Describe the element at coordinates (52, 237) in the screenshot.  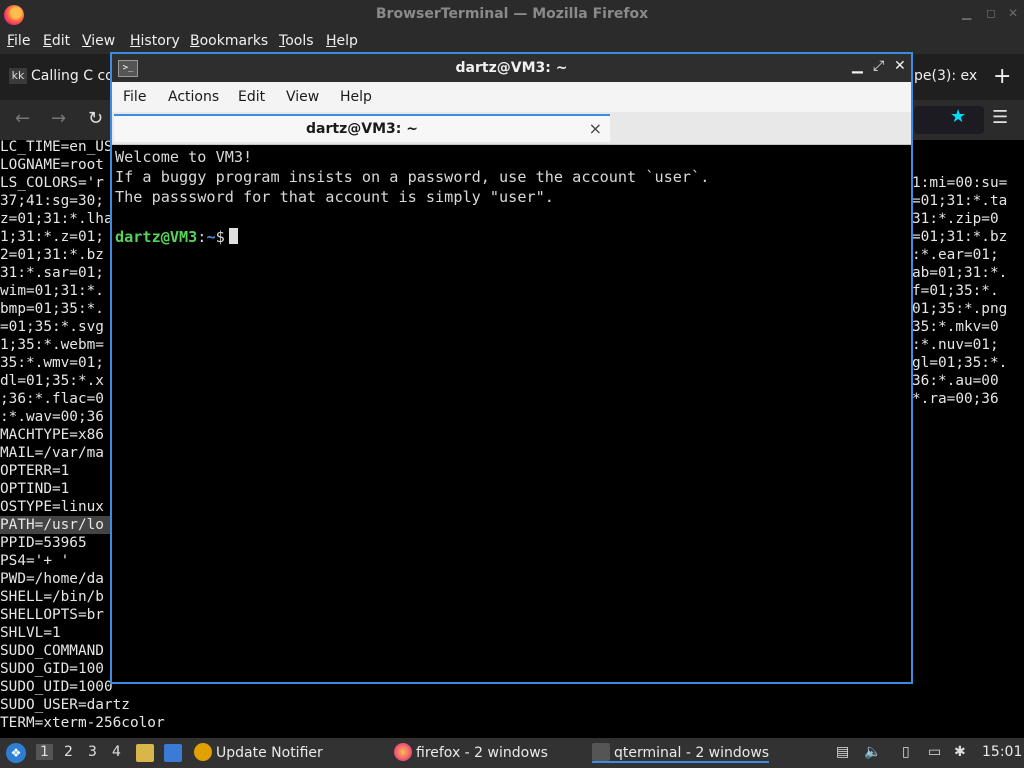
I see `env-line: 1;31:*.z=01;` at that location.